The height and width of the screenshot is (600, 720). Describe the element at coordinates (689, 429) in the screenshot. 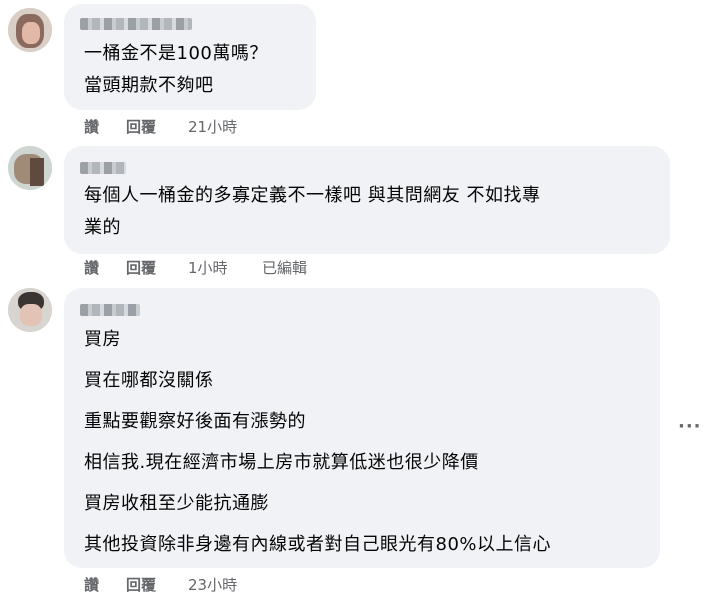

I see `more-horizontal-icon: ···` at that location.